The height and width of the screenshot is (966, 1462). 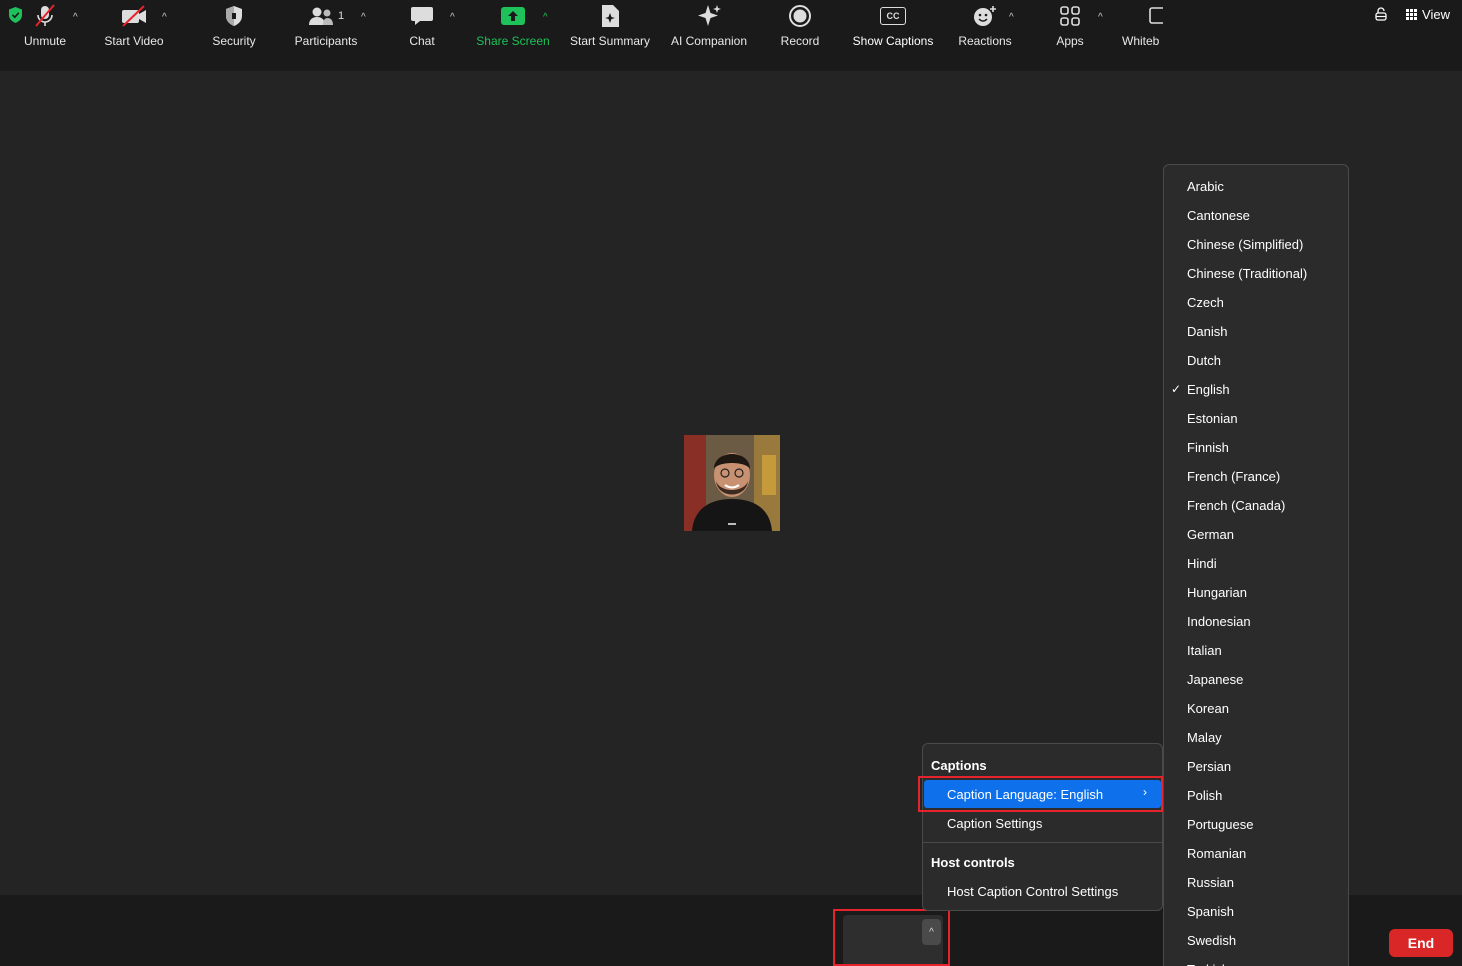 I want to click on reactions-label: Reactions, so click(x=985, y=41).